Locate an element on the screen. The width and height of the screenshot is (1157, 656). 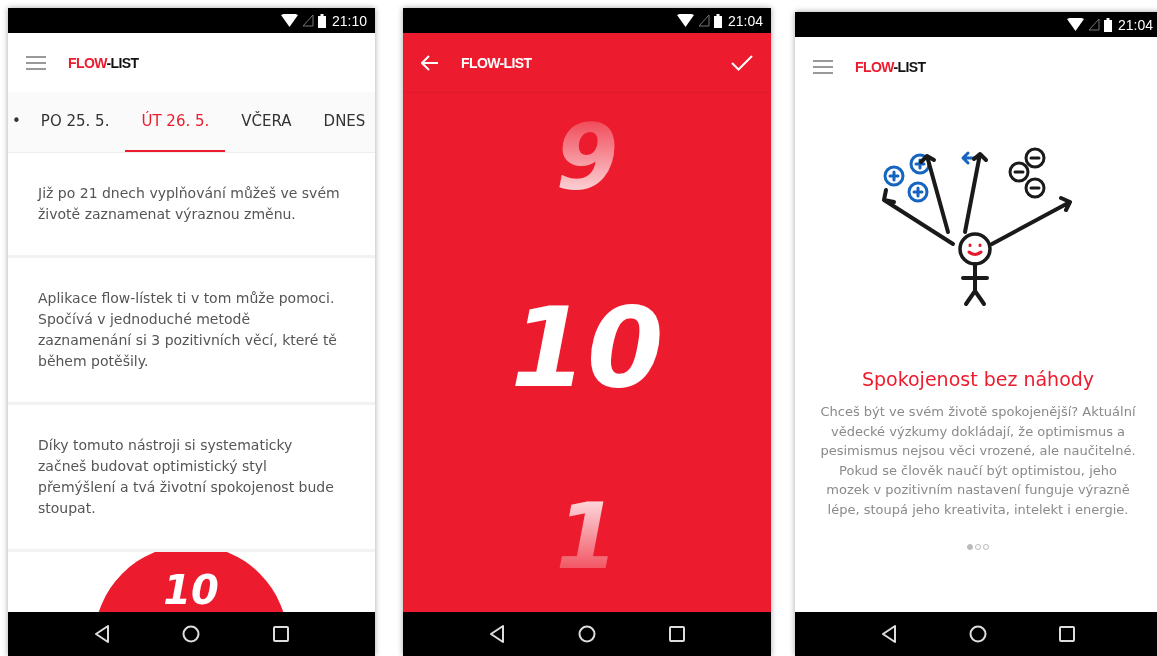
page-dot is located at coordinates (970, 546).